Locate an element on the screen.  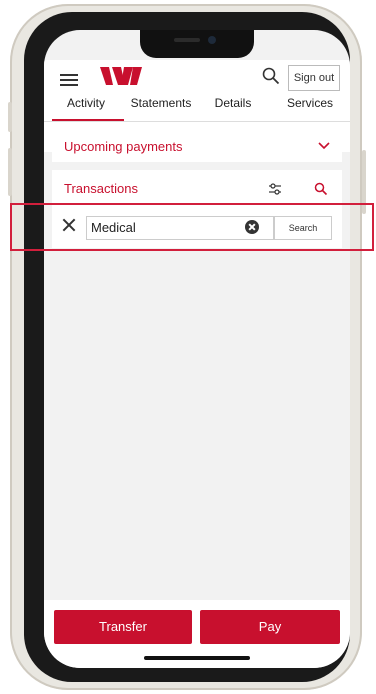
tab-statements: Statements is located at coordinates (161, 103).